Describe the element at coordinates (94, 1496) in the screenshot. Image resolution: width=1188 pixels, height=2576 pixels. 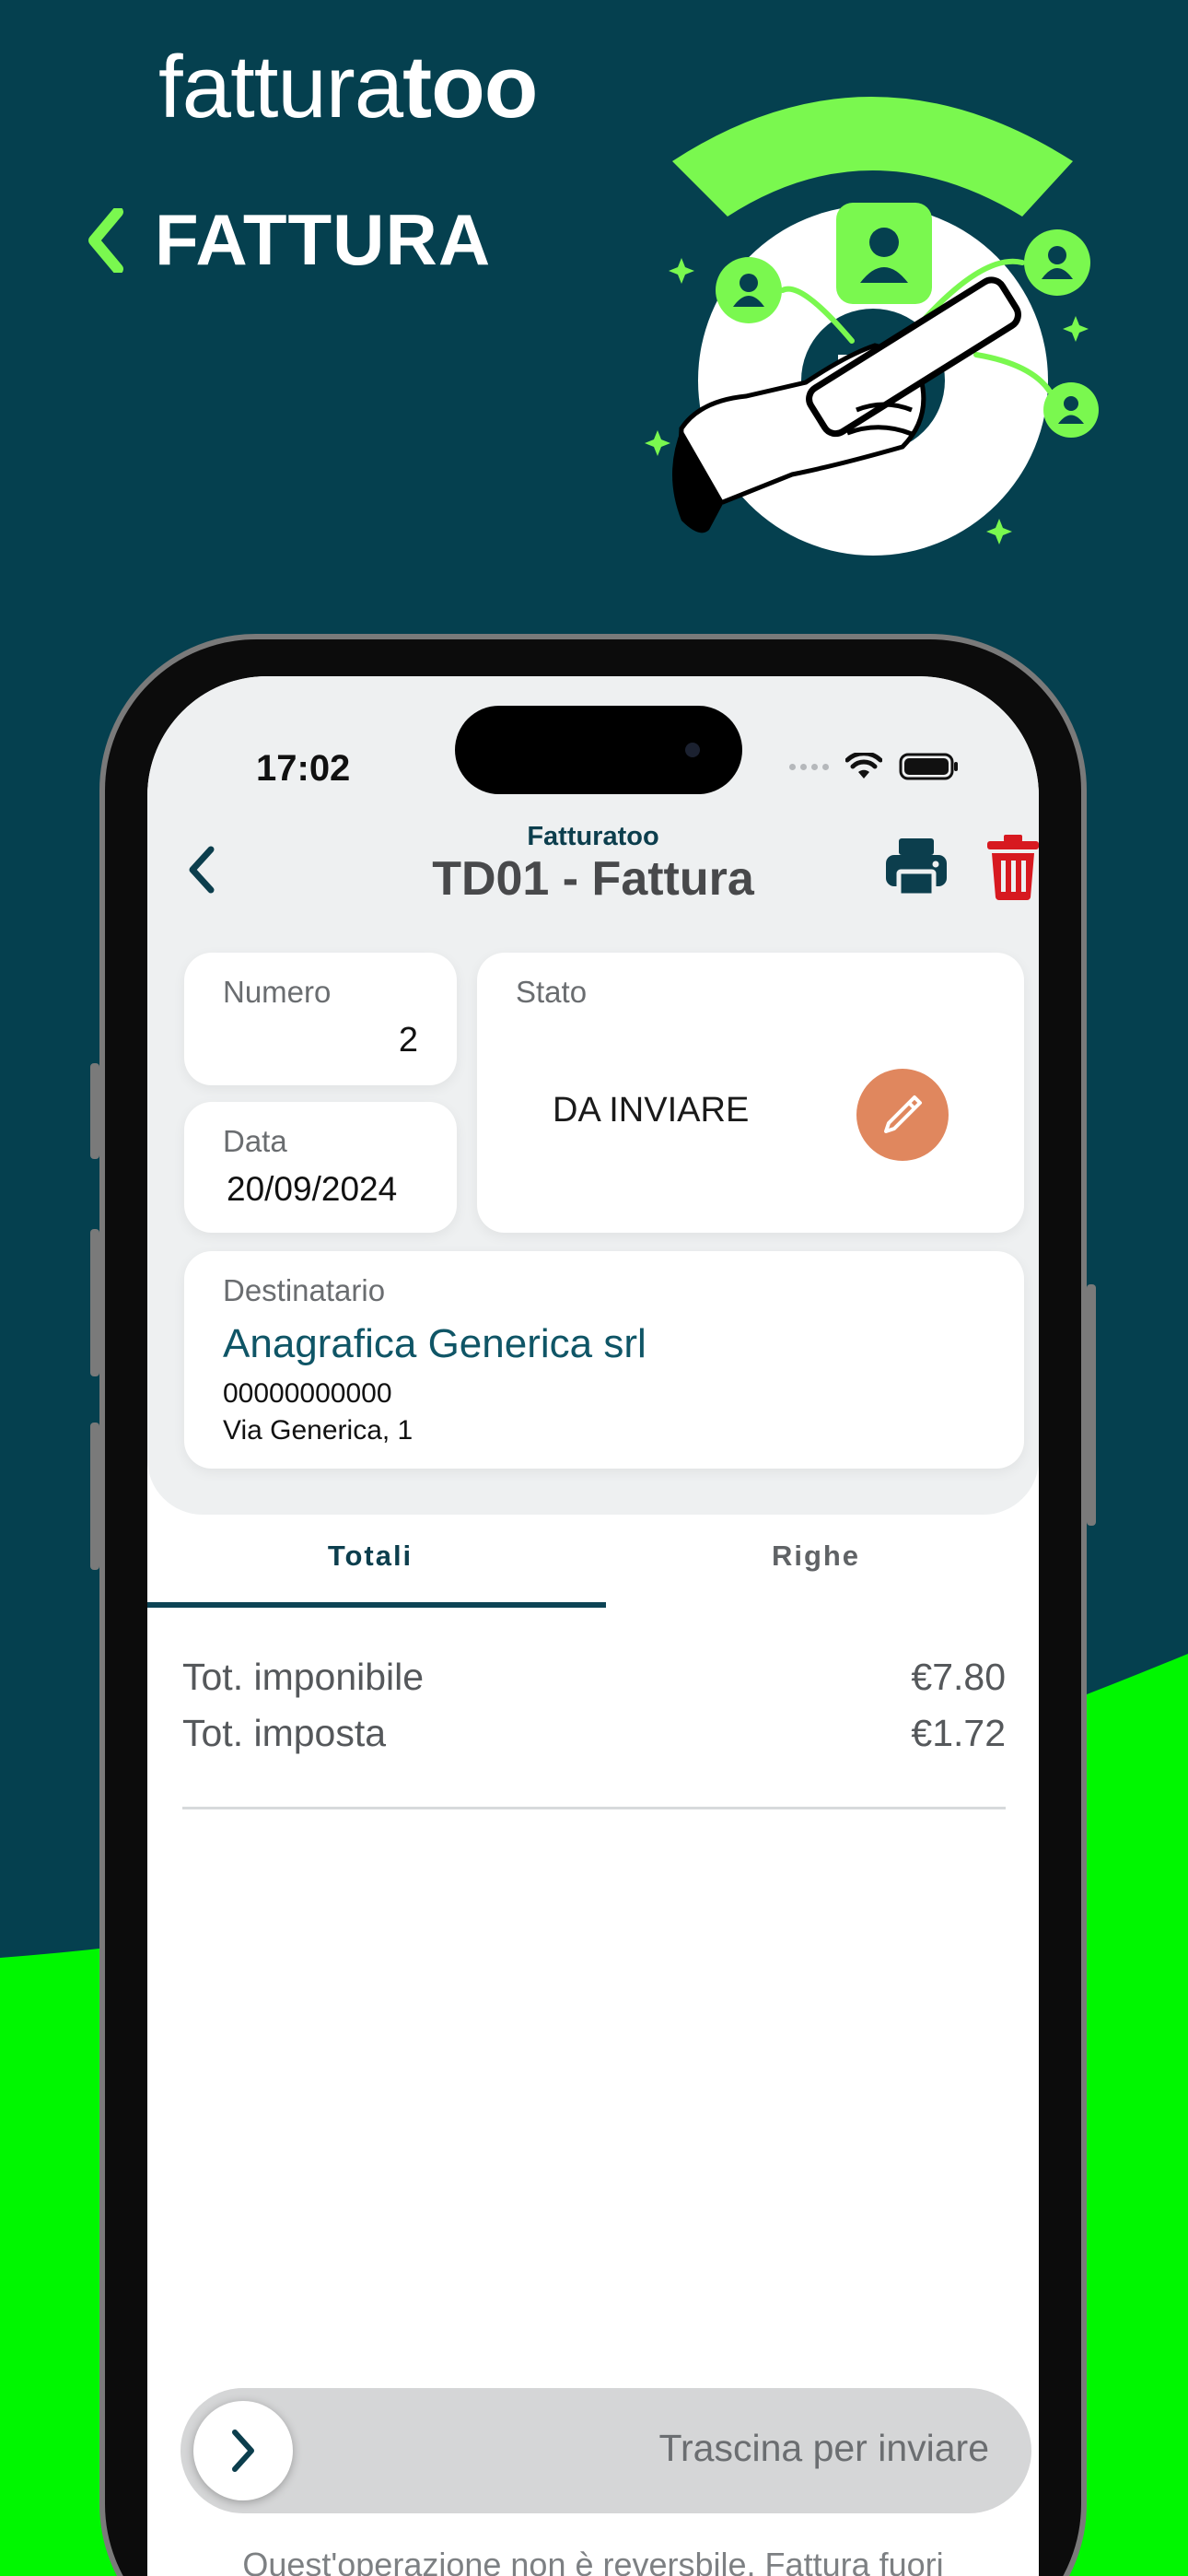
I see `phone-volume-down-button` at that location.